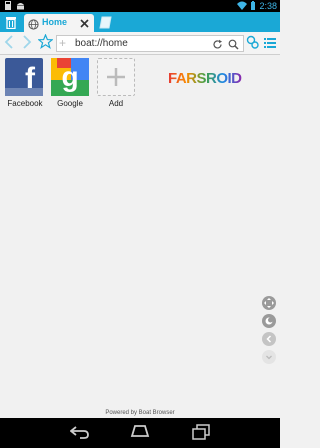 Image resolution: width=320 pixels, height=448 pixels. Describe the element at coordinates (9, 44) in the screenshot. I see `back-icon` at that location.